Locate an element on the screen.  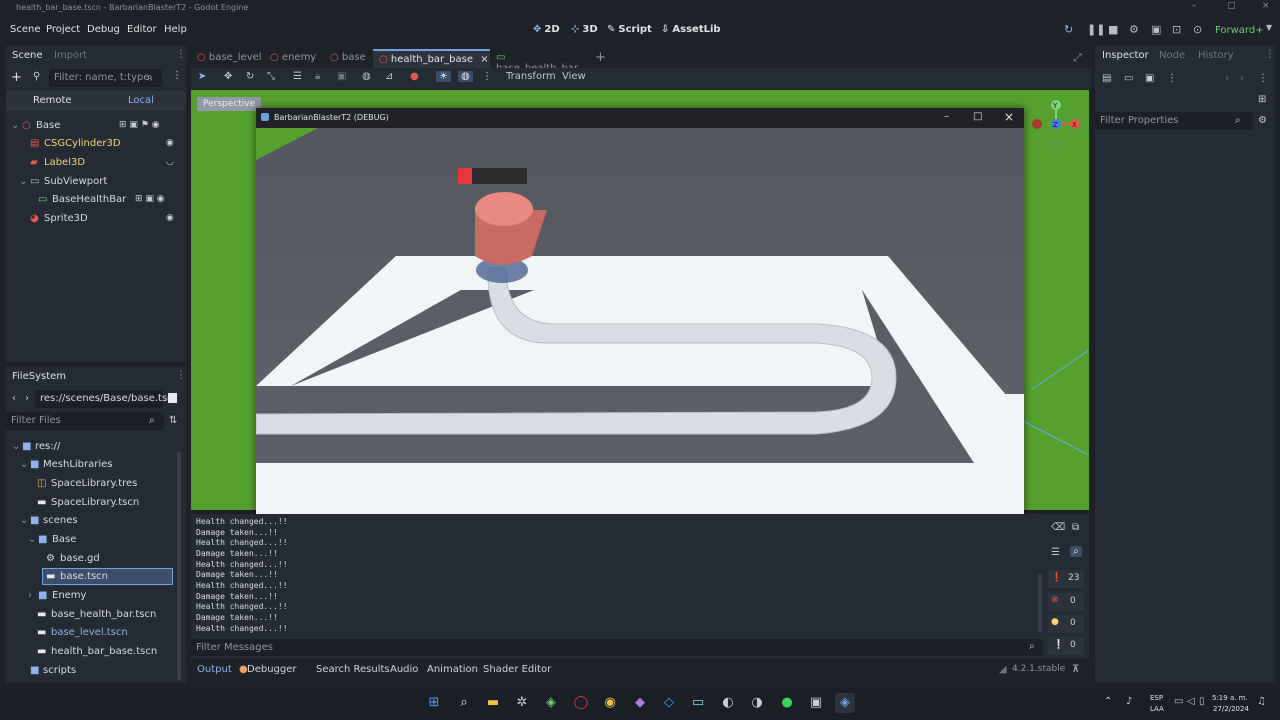
windows-start-icon: ⊞ is located at coordinates (434, 703).